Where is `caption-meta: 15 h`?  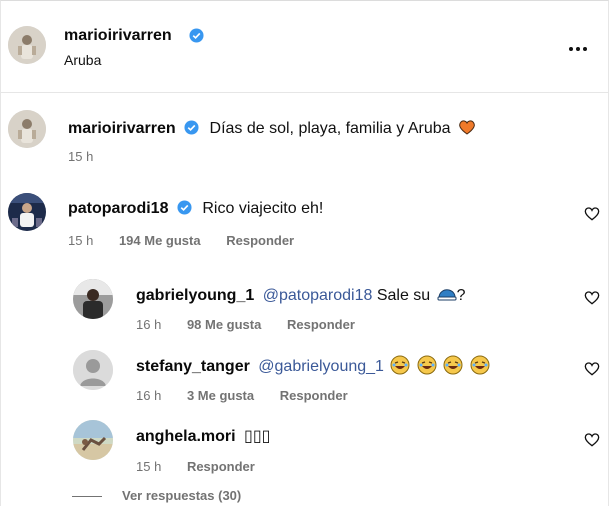 caption-meta: 15 h is located at coordinates (91, 156).